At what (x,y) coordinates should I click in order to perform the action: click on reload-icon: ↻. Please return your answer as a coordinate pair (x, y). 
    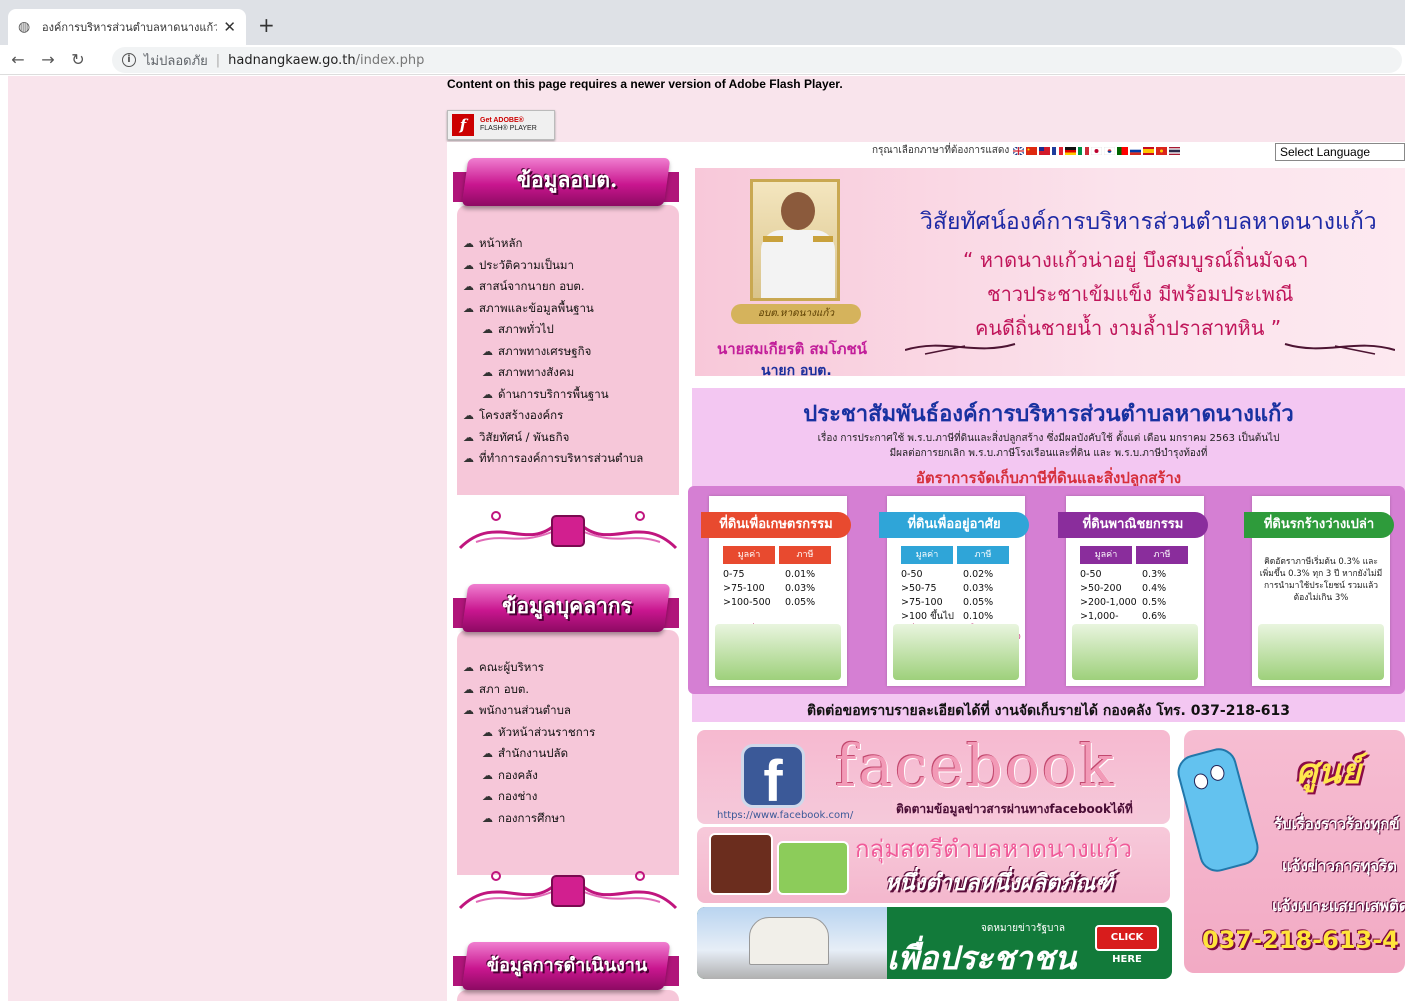
    Looking at the image, I should click on (78, 60).